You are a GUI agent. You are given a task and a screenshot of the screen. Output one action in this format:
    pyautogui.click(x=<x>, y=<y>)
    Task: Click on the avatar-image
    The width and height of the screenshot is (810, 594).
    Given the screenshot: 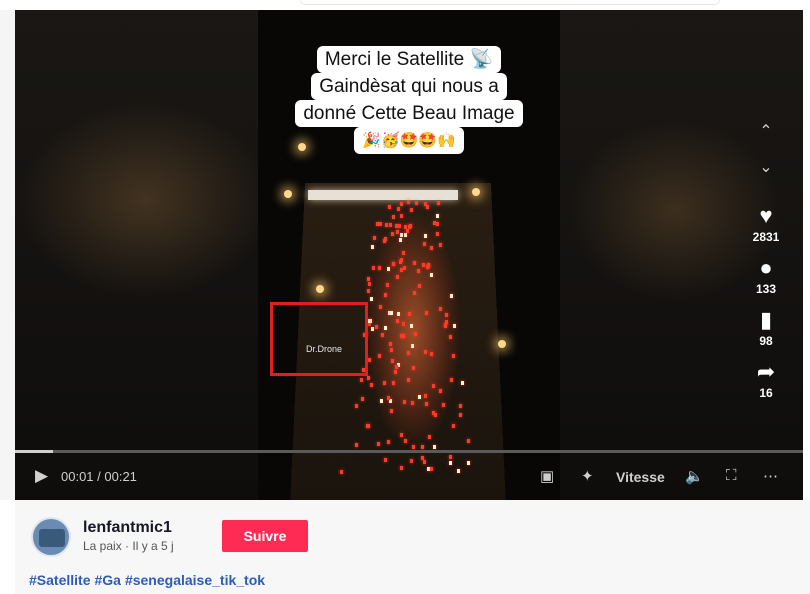 What is the action you would take?
    pyautogui.click(x=52, y=538)
    